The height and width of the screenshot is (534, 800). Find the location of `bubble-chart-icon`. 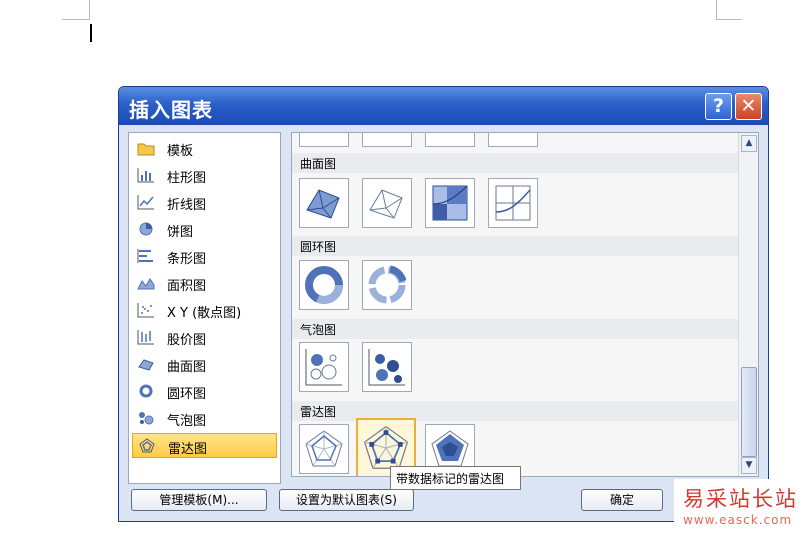

bubble-chart-icon is located at coordinates (146, 418).